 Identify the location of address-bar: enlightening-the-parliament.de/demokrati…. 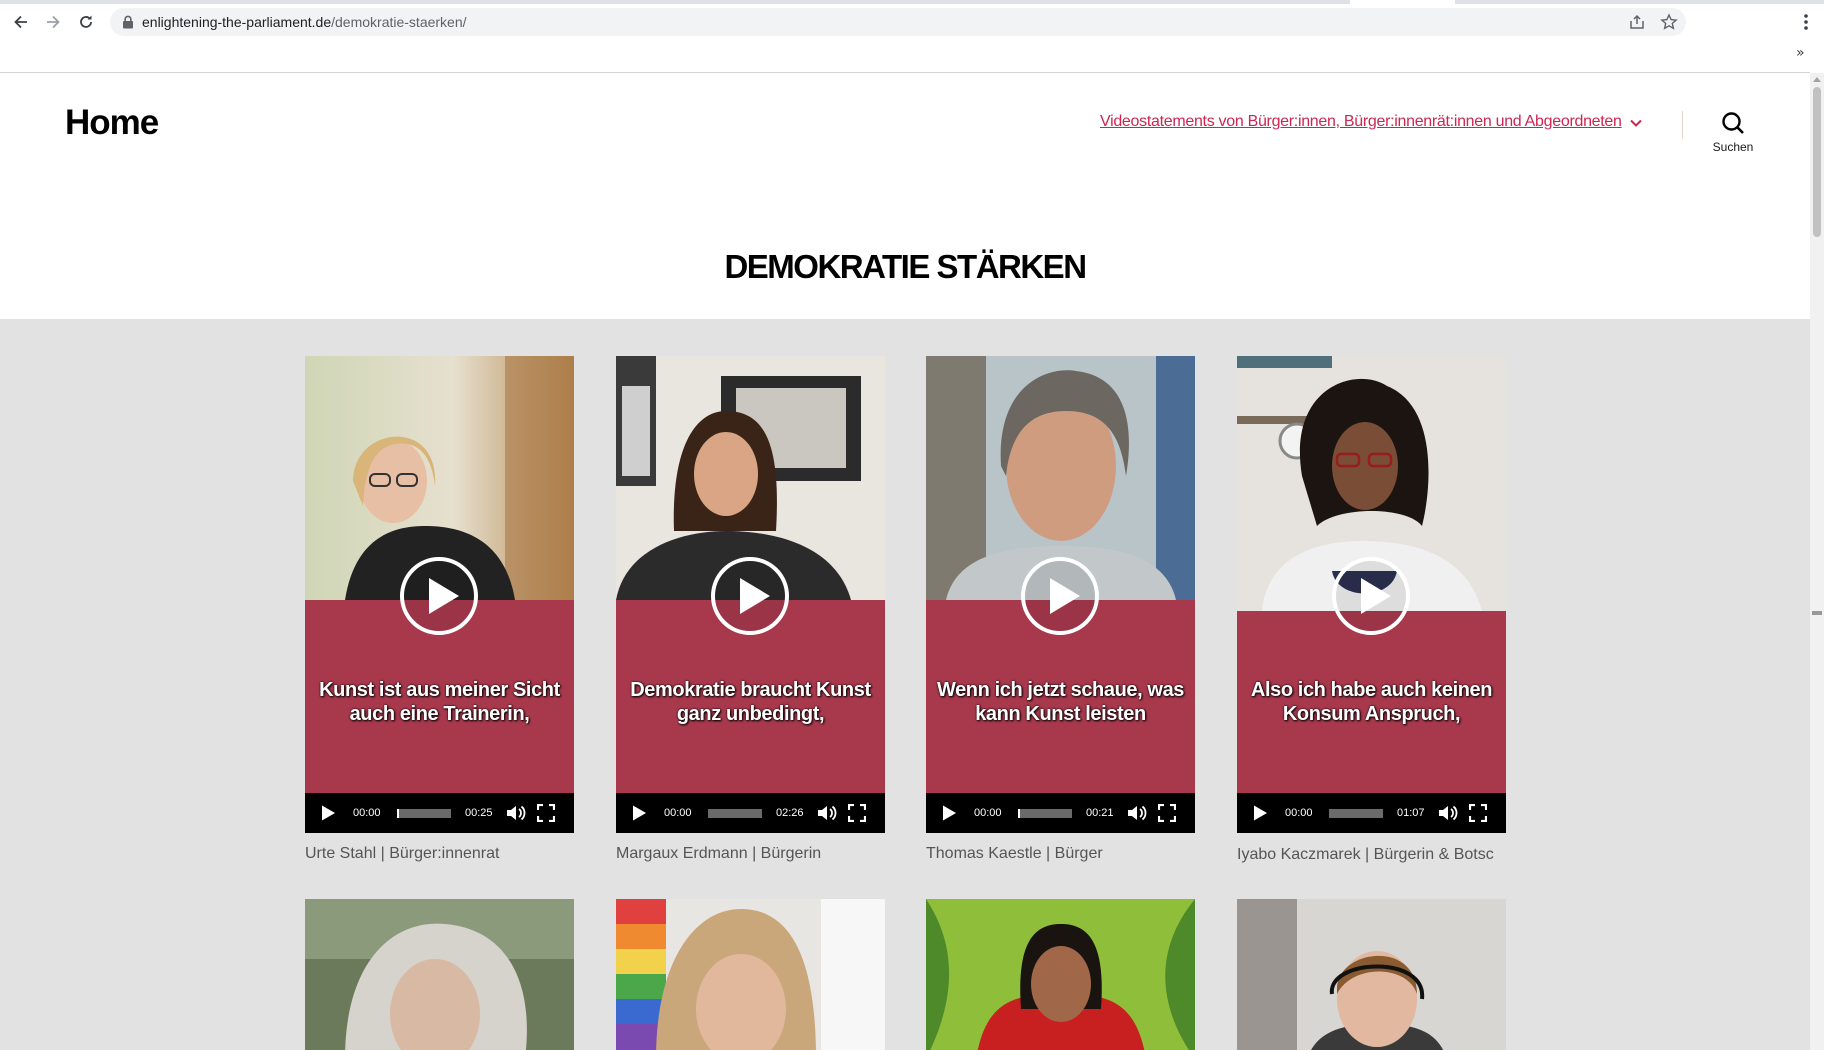
(898, 22).